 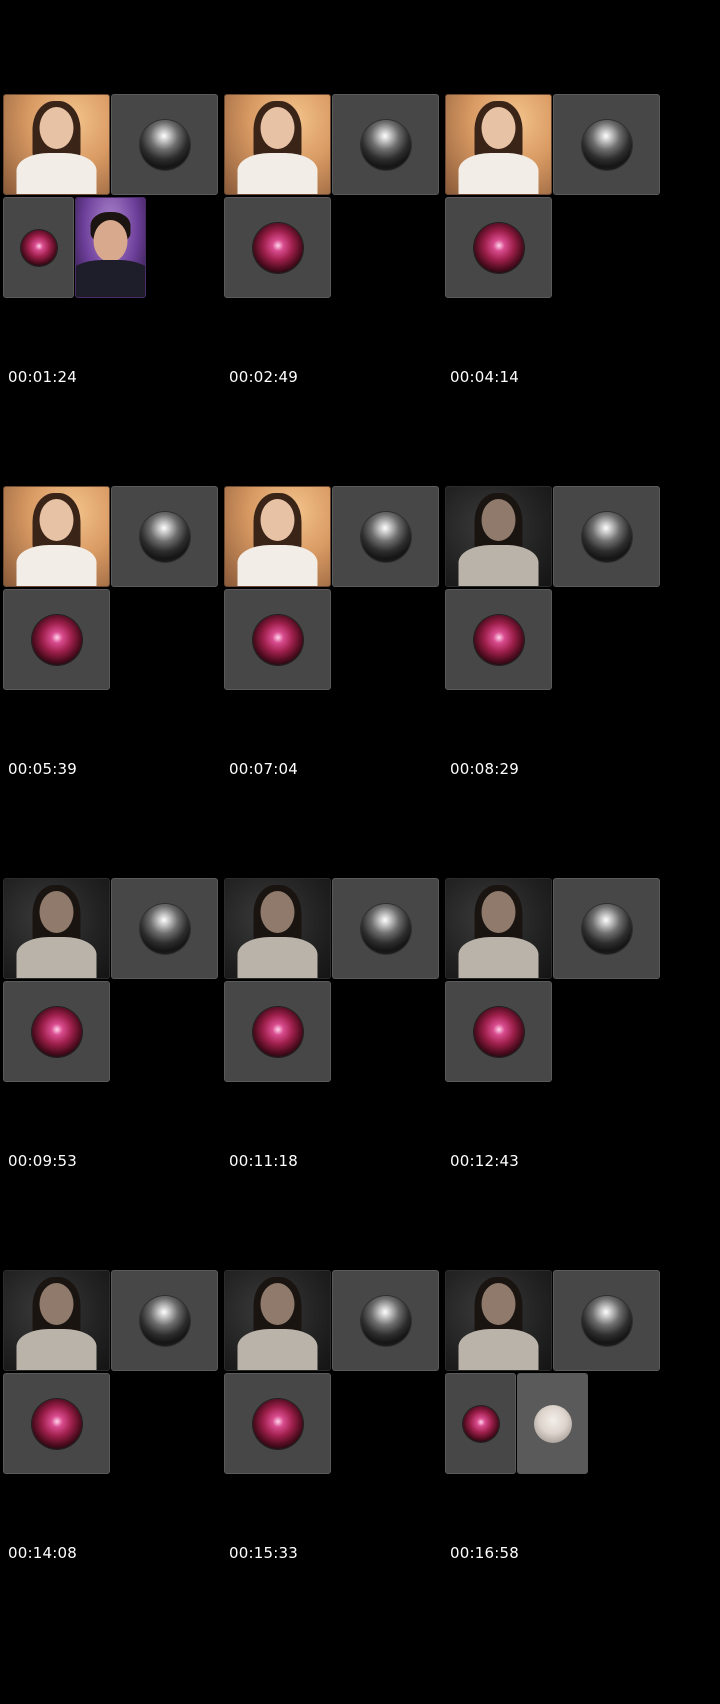 What do you see at coordinates (484, 1161) in the screenshot?
I see `frame-timestamp: 00:12:43` at bounding box center [484, 1161].